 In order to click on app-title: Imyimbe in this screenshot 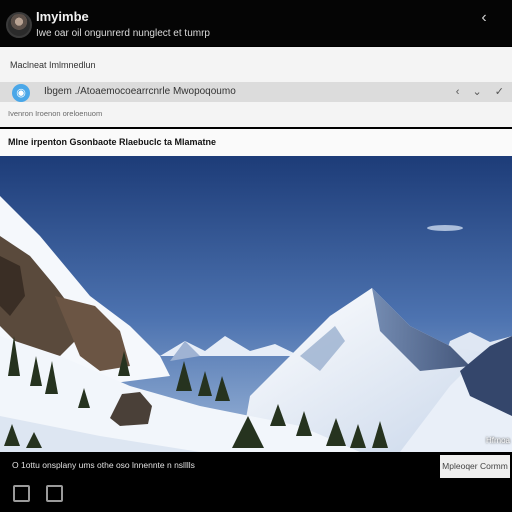, I will do `click(62, 16)`.